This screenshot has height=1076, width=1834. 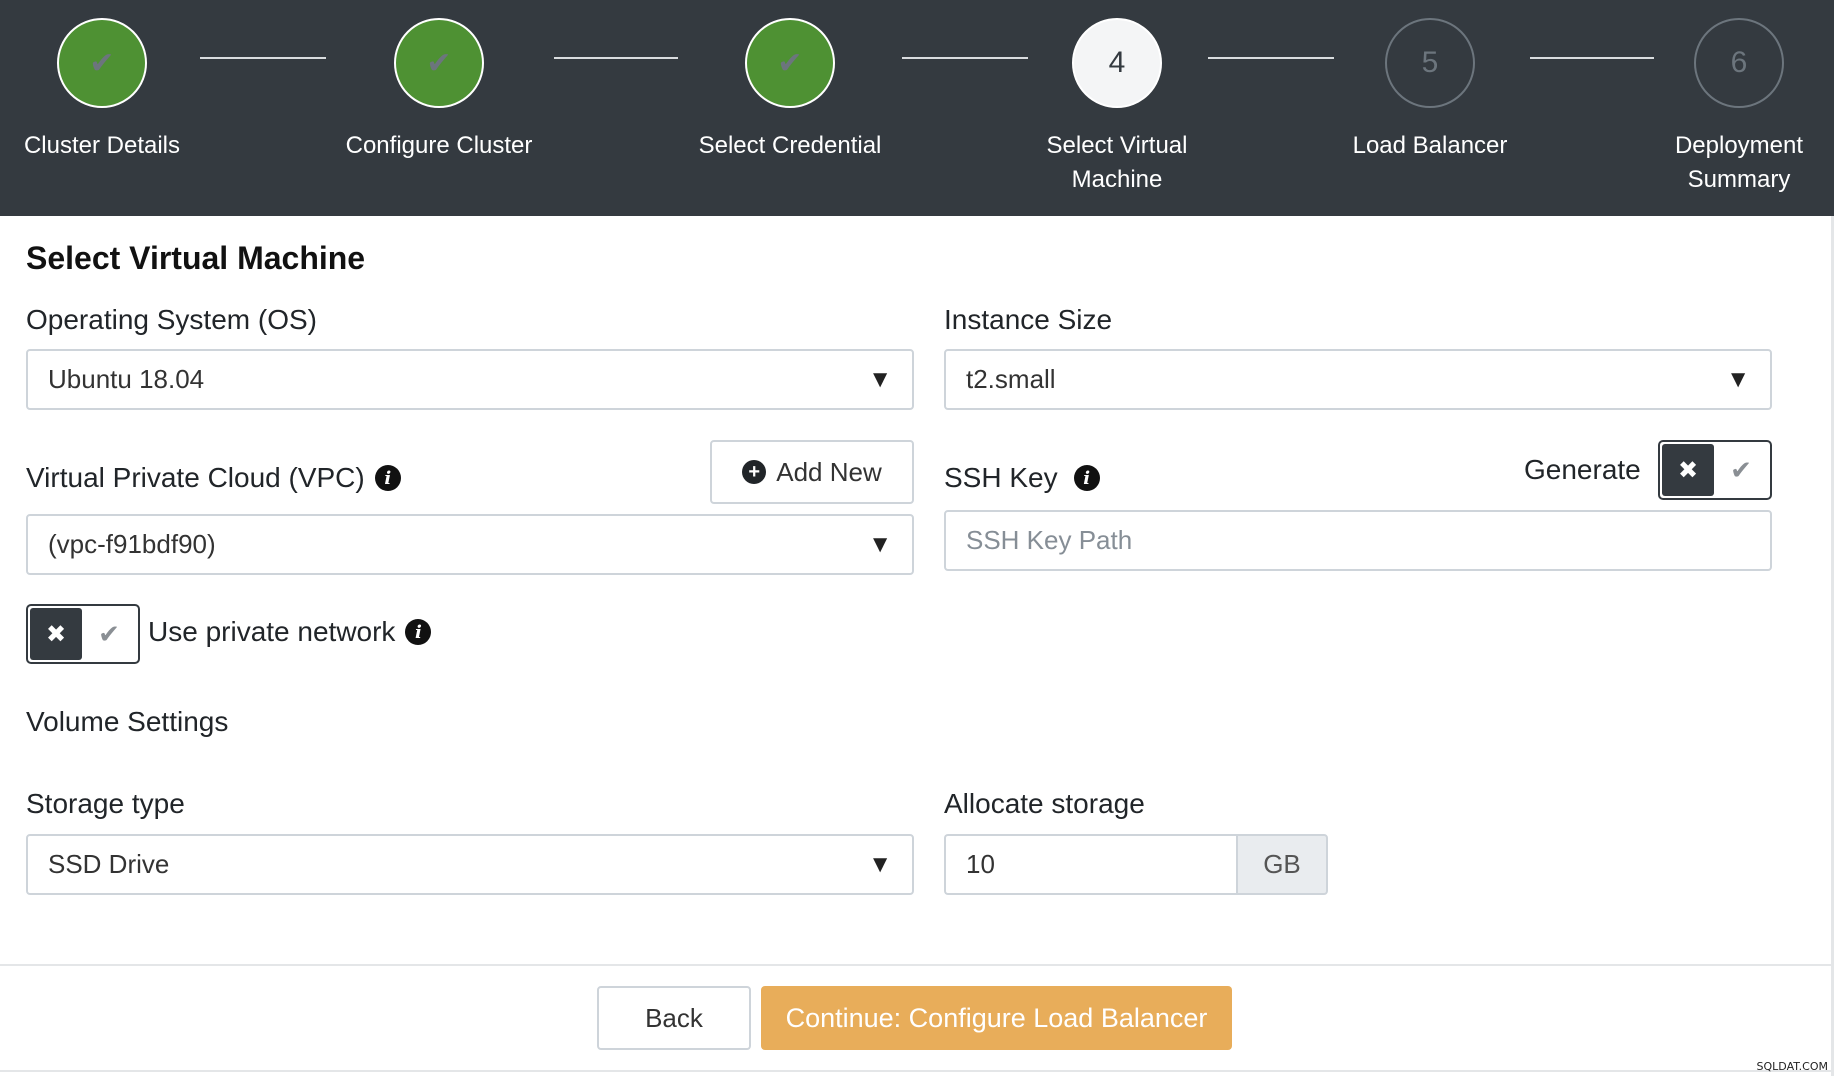 I want to click on back-button: Back, so click(x=674, y=1018).